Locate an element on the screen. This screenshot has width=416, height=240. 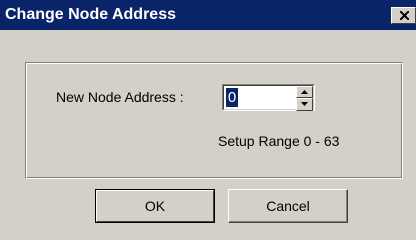
close-icon is located at coordinates (404, 15).